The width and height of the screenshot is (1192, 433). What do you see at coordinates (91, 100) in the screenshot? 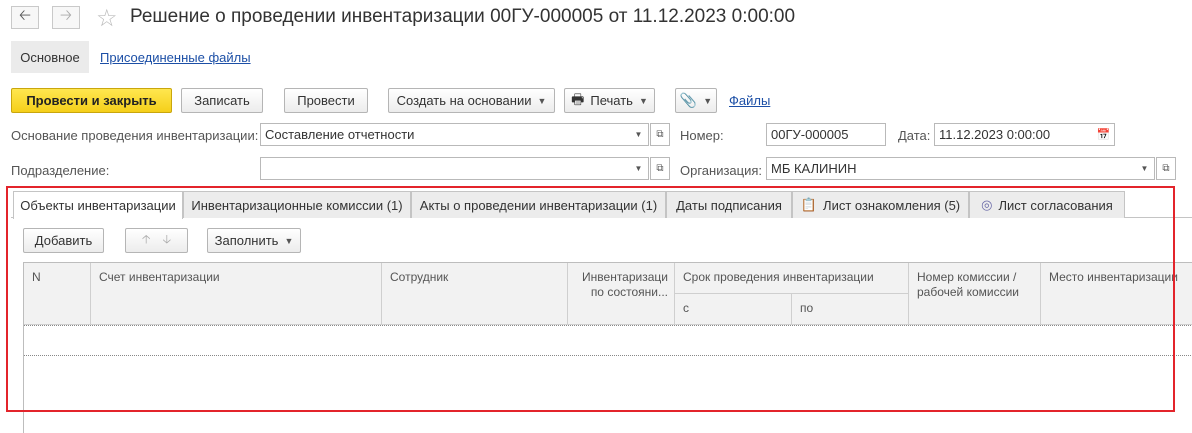
I see `post-and-close-button: Провести и закрыть` at bounding box center [91, 100].